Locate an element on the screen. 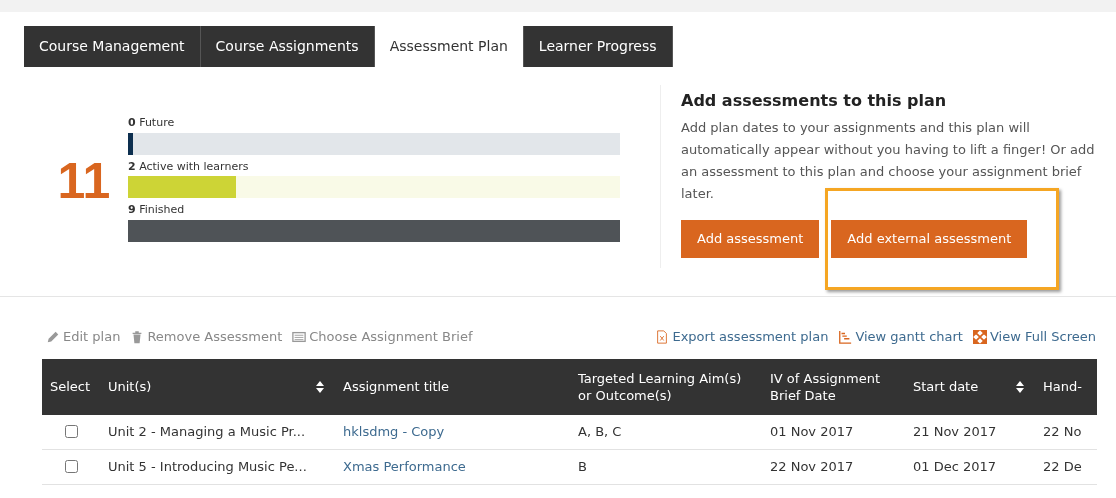 The height and width of the screenshot is (498, 1116). add-button: Add assessment is located at coordinates (750, 239).